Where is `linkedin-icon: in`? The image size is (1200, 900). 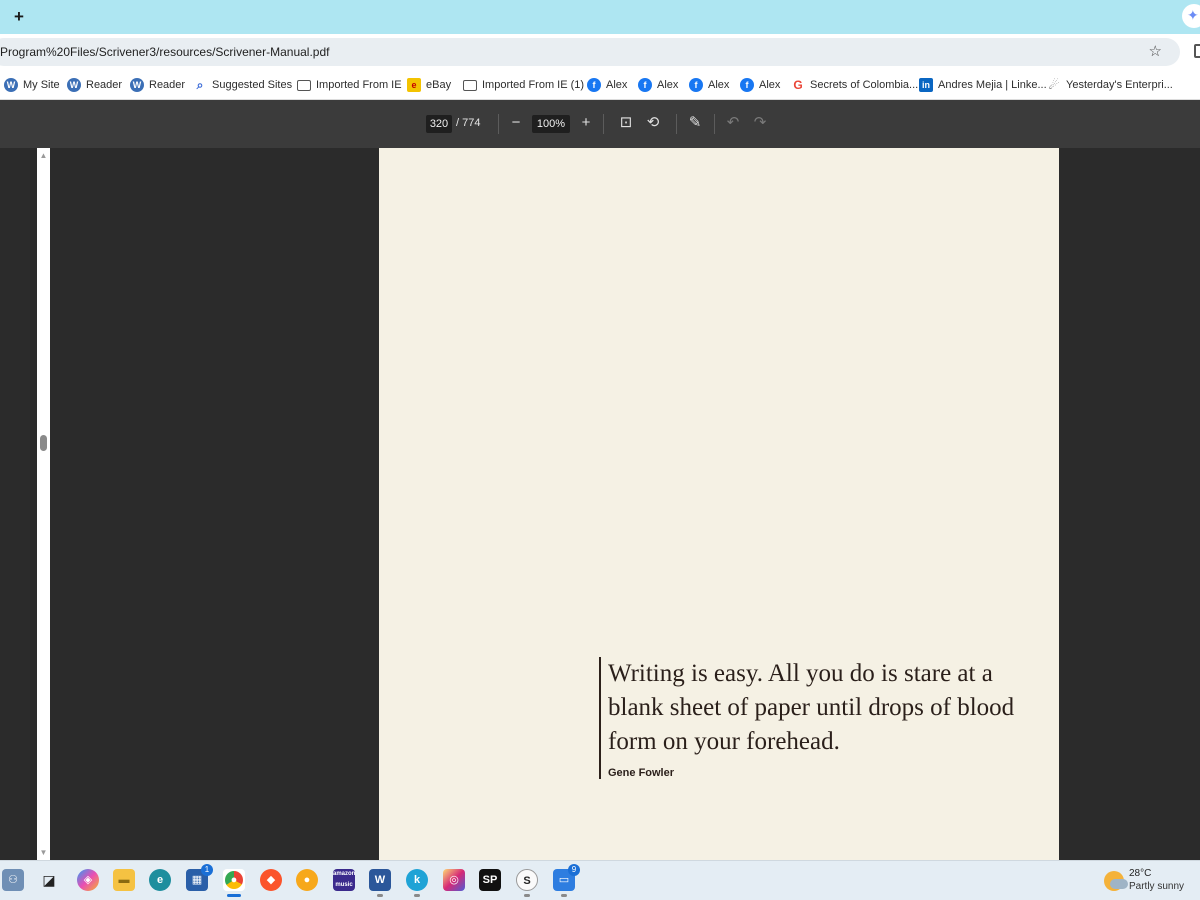 linkedin-icon: in is located at coordinates (926, 85).